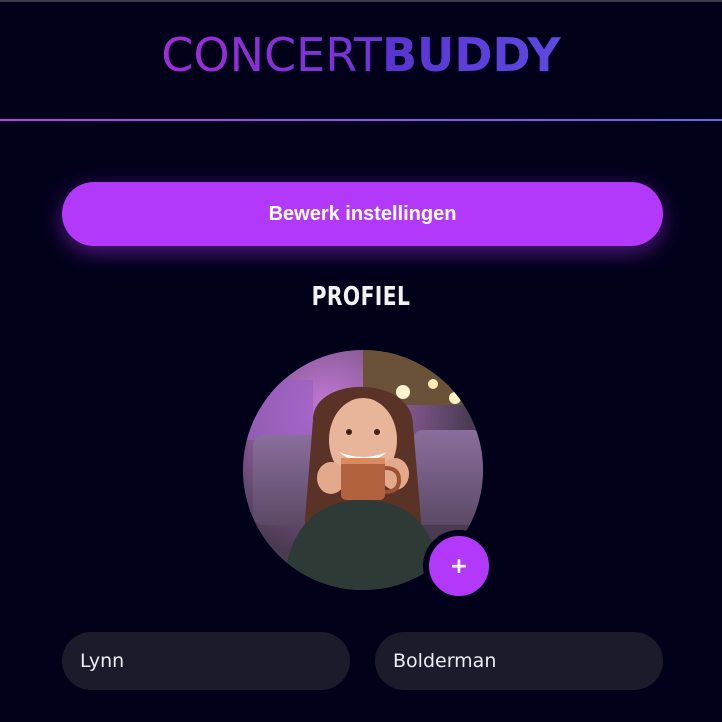 The width and height of the screenshot is (722, 722). I want to click on app-logo: CONCERTBUDDY, so click(360, 55).